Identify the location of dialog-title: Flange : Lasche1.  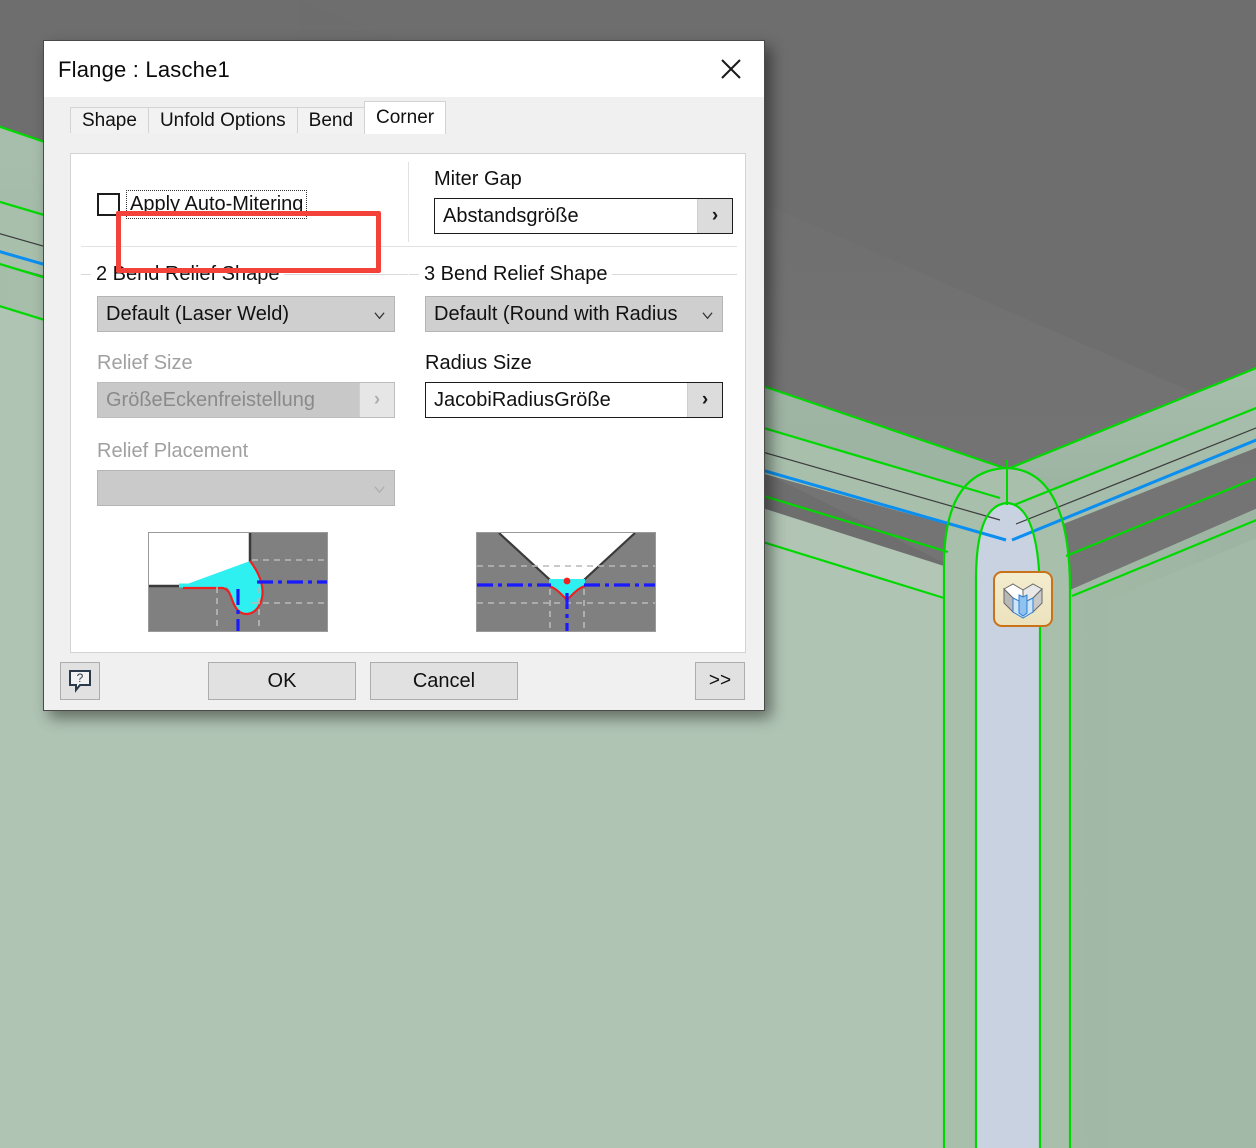
(144, 69).